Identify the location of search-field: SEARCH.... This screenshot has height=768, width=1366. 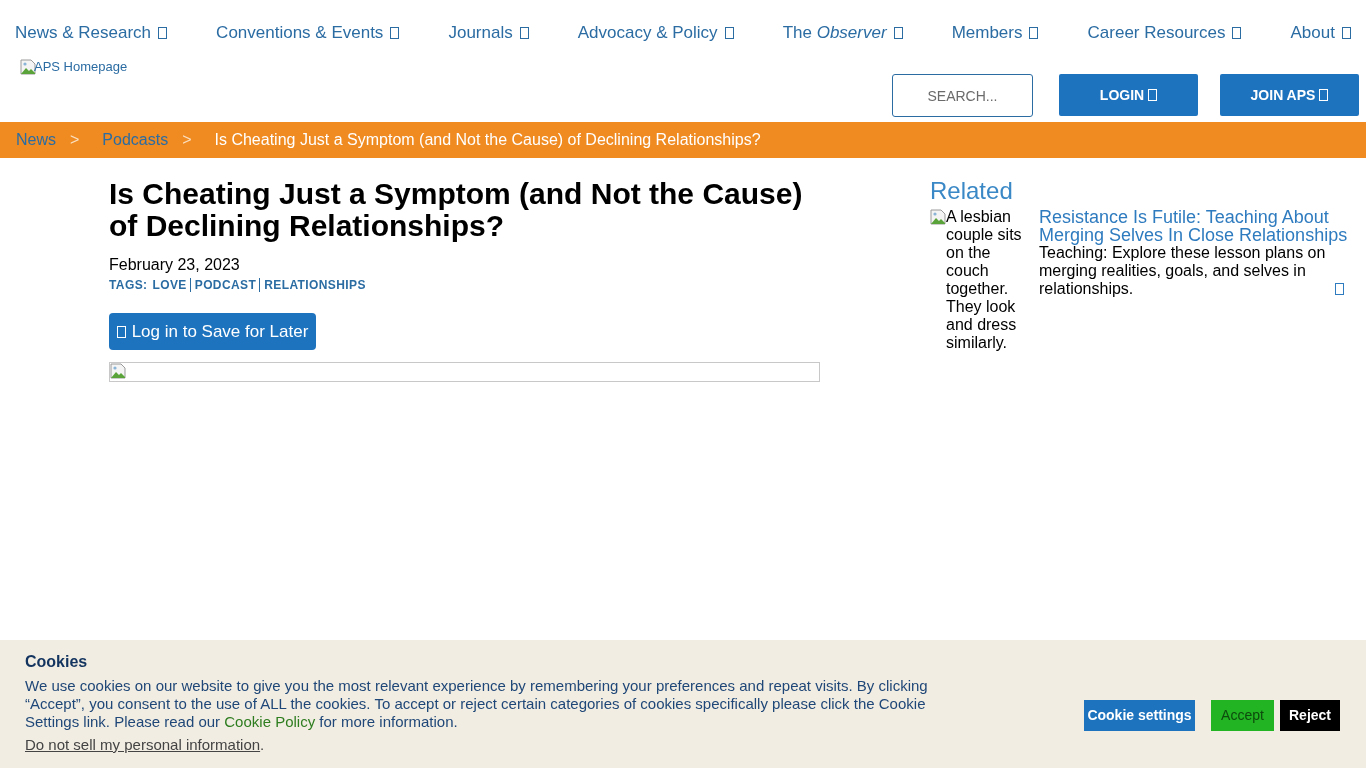
(962, 95).